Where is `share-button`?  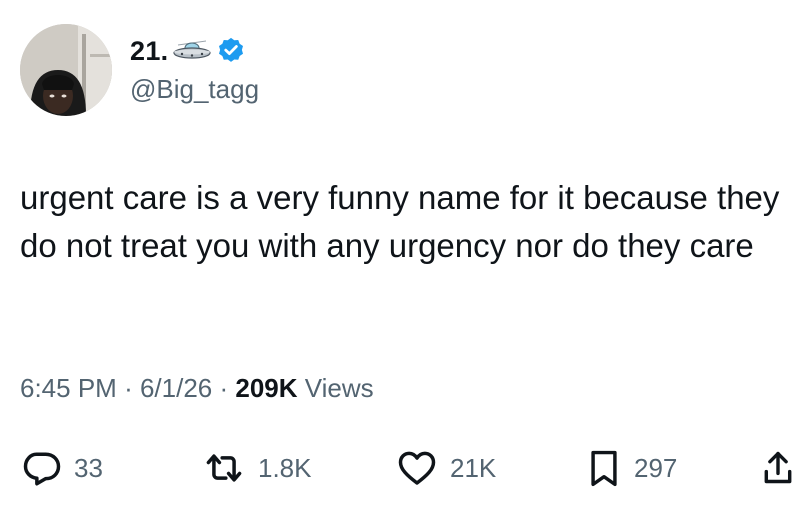
share-button is located at coordinates (778, 468).